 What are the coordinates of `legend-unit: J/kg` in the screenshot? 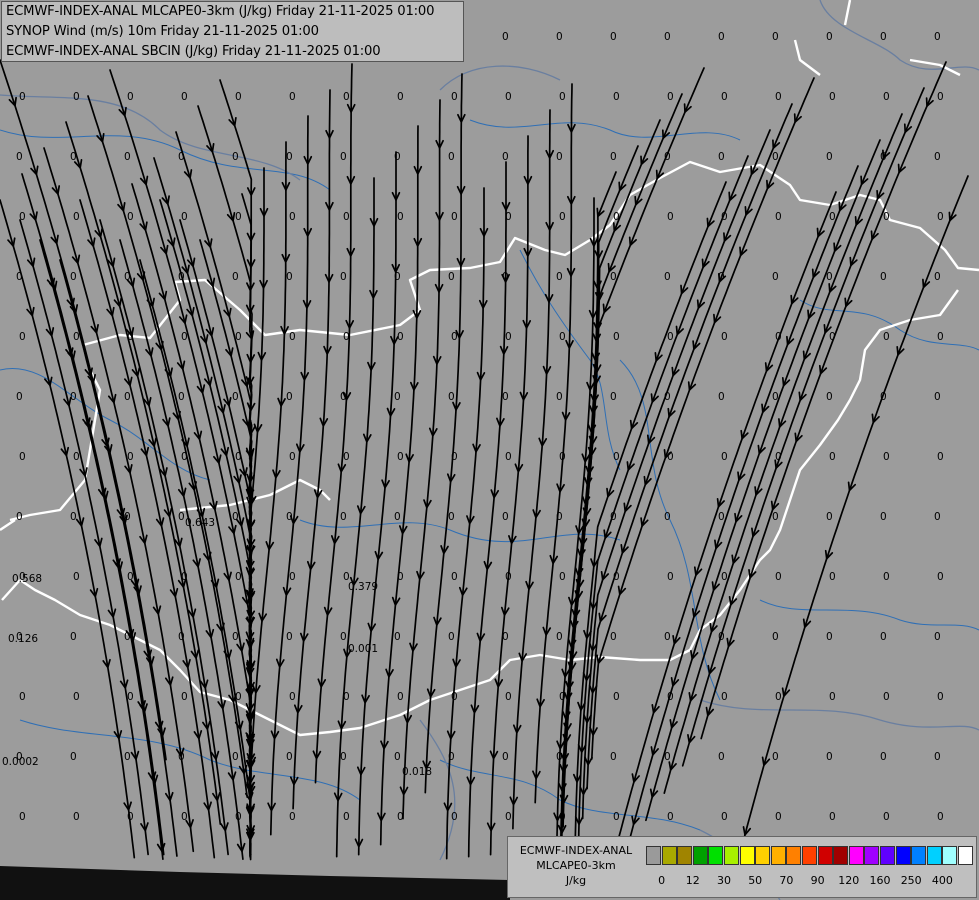 It's located at (576, 880).